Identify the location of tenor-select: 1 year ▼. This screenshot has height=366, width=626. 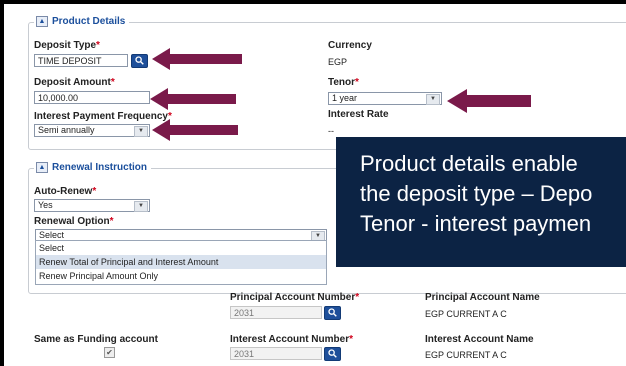
(385, 98).